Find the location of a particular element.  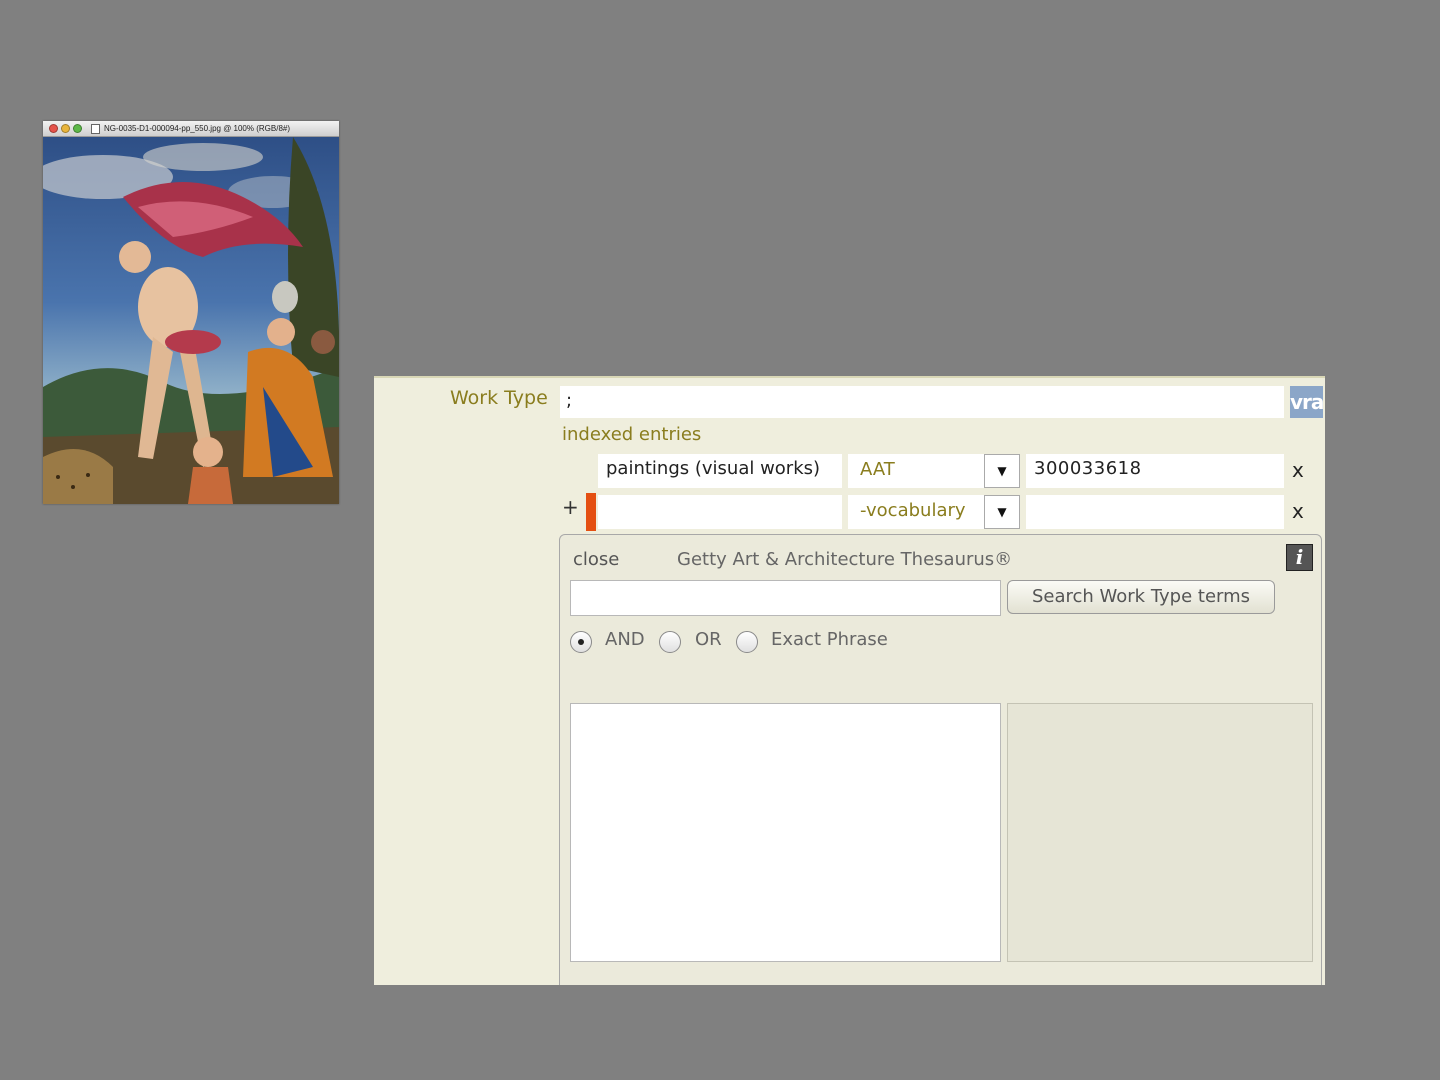

work-type-display-field: ; is located at coordinates (922, 402).